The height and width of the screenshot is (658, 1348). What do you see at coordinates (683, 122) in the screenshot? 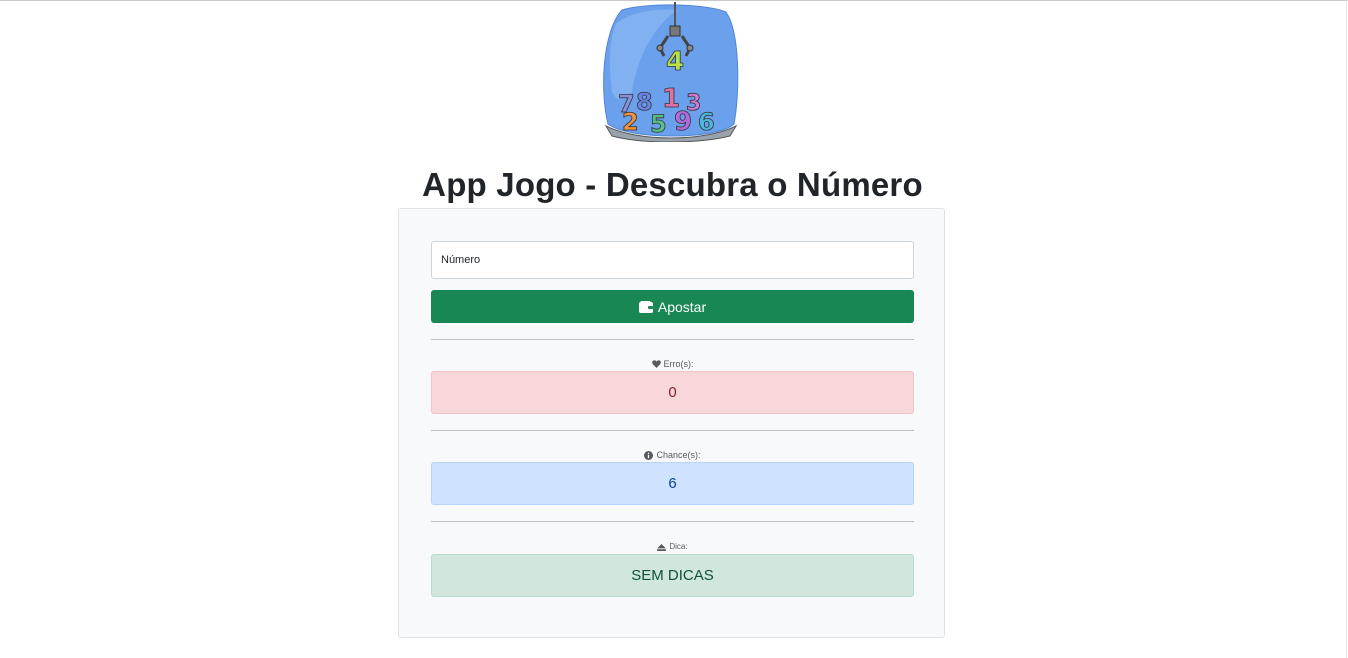
I see `logo-digit: 9` at bounding box center [683, 122].